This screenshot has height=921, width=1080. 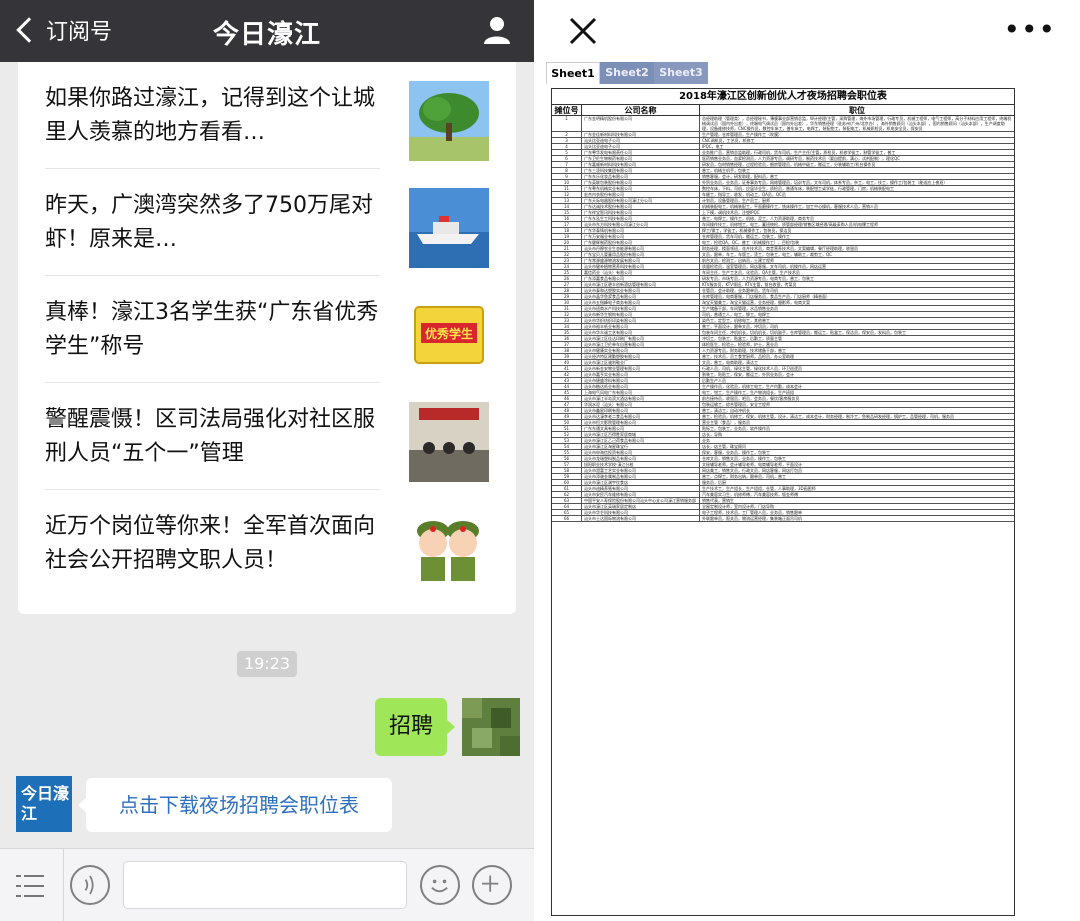 I want to click on booth-number-cell: 41, so click(x=567, y=368).